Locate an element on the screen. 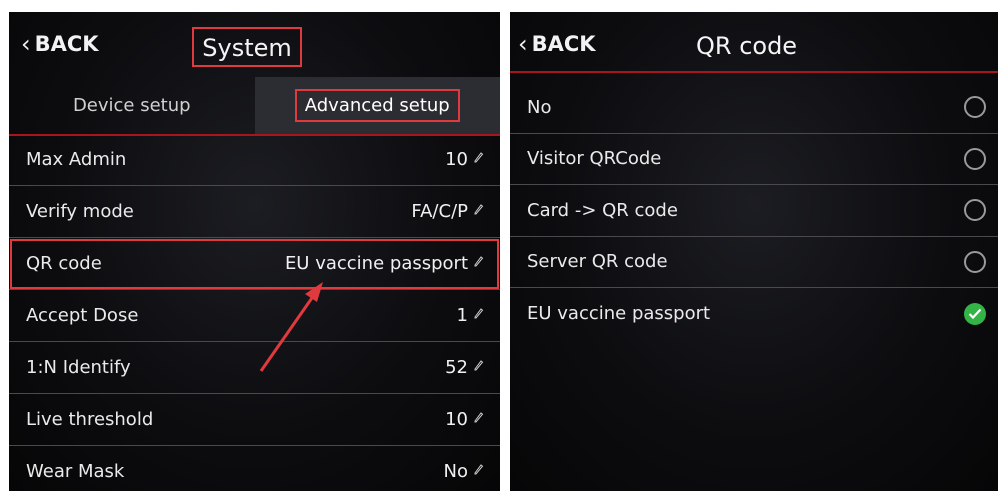 The image size is (998, 491). setting-label: Wear Mask is located at coordinates (75, 471).